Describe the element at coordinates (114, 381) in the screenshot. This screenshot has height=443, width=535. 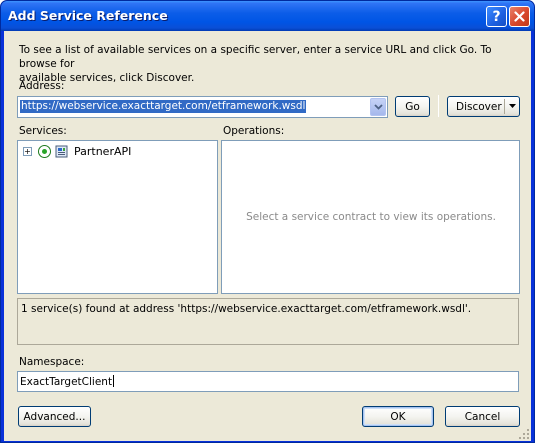
I see `text-caret` at that location.